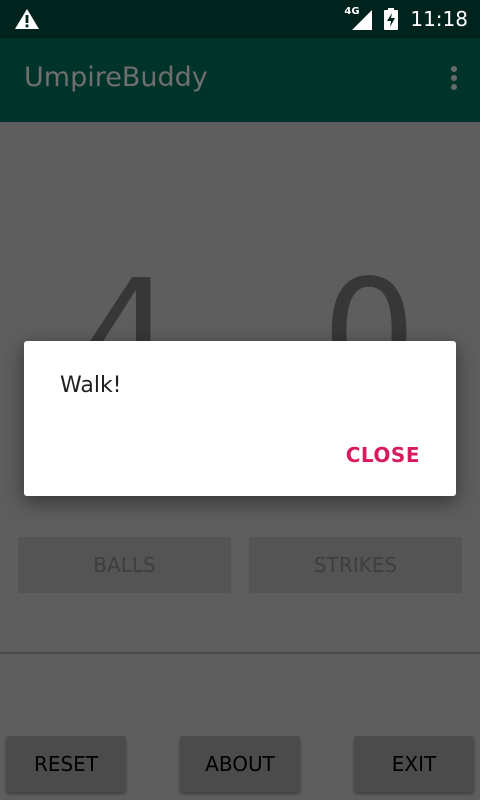 The width and height of the screenshot is (480, 800). I want to click on more-vert-icon, so click(454, 80).